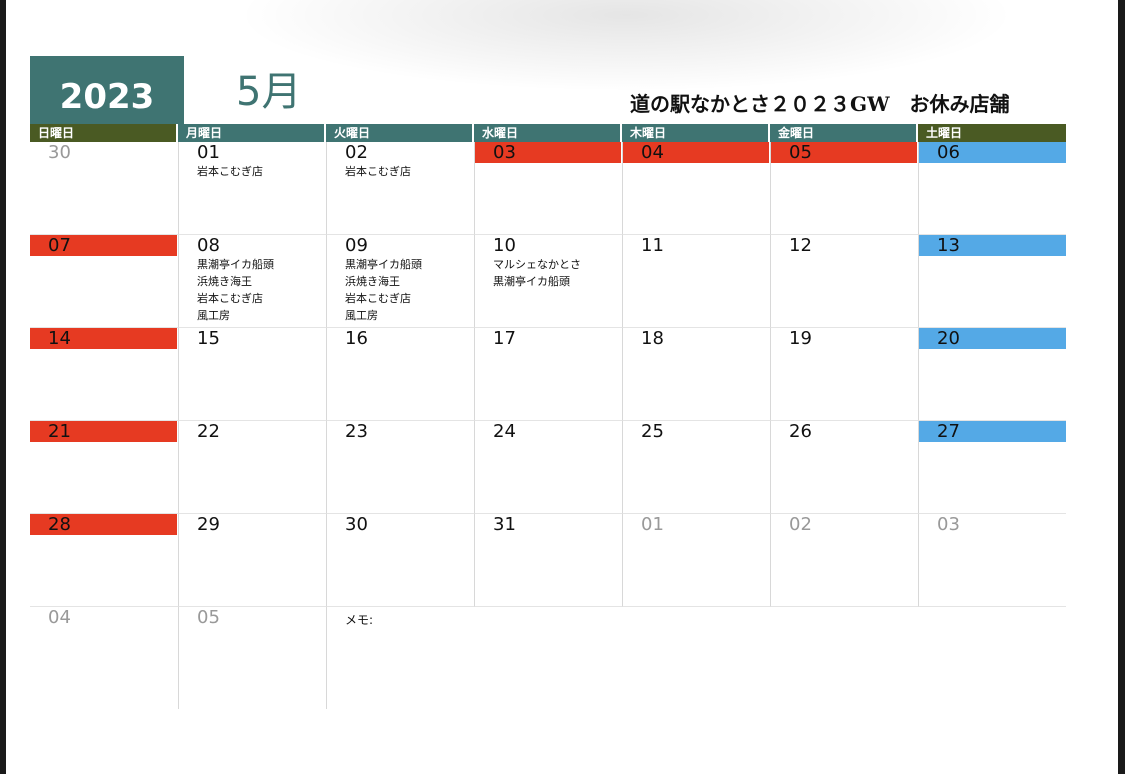 Image resolution: width=1125 pixels, height=774 pixels. I want to click on weekday-header-1: 月曜日, so click(252, 133).